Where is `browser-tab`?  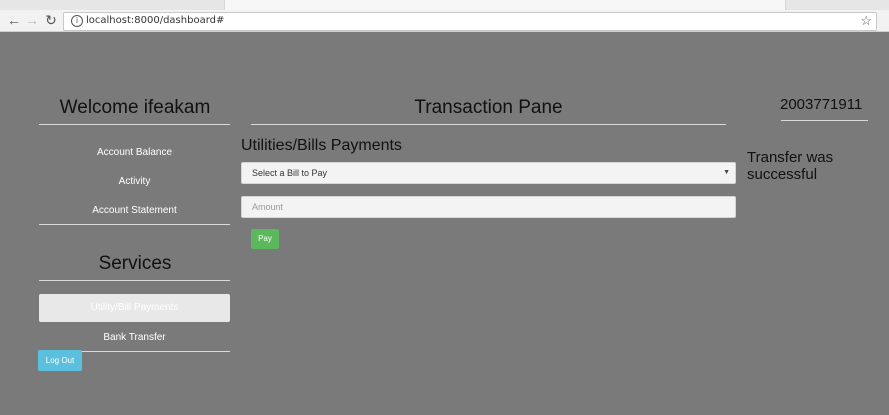 browser-tab is located at coordinates (505, 5).